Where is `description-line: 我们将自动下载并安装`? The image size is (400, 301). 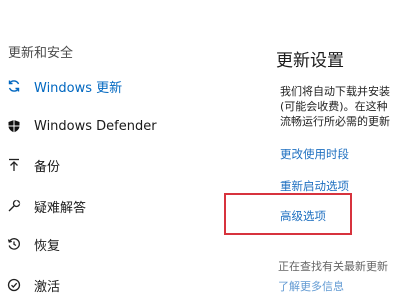 description-line: 我们将自动下载并安装 is located at coordinates (335, 91).